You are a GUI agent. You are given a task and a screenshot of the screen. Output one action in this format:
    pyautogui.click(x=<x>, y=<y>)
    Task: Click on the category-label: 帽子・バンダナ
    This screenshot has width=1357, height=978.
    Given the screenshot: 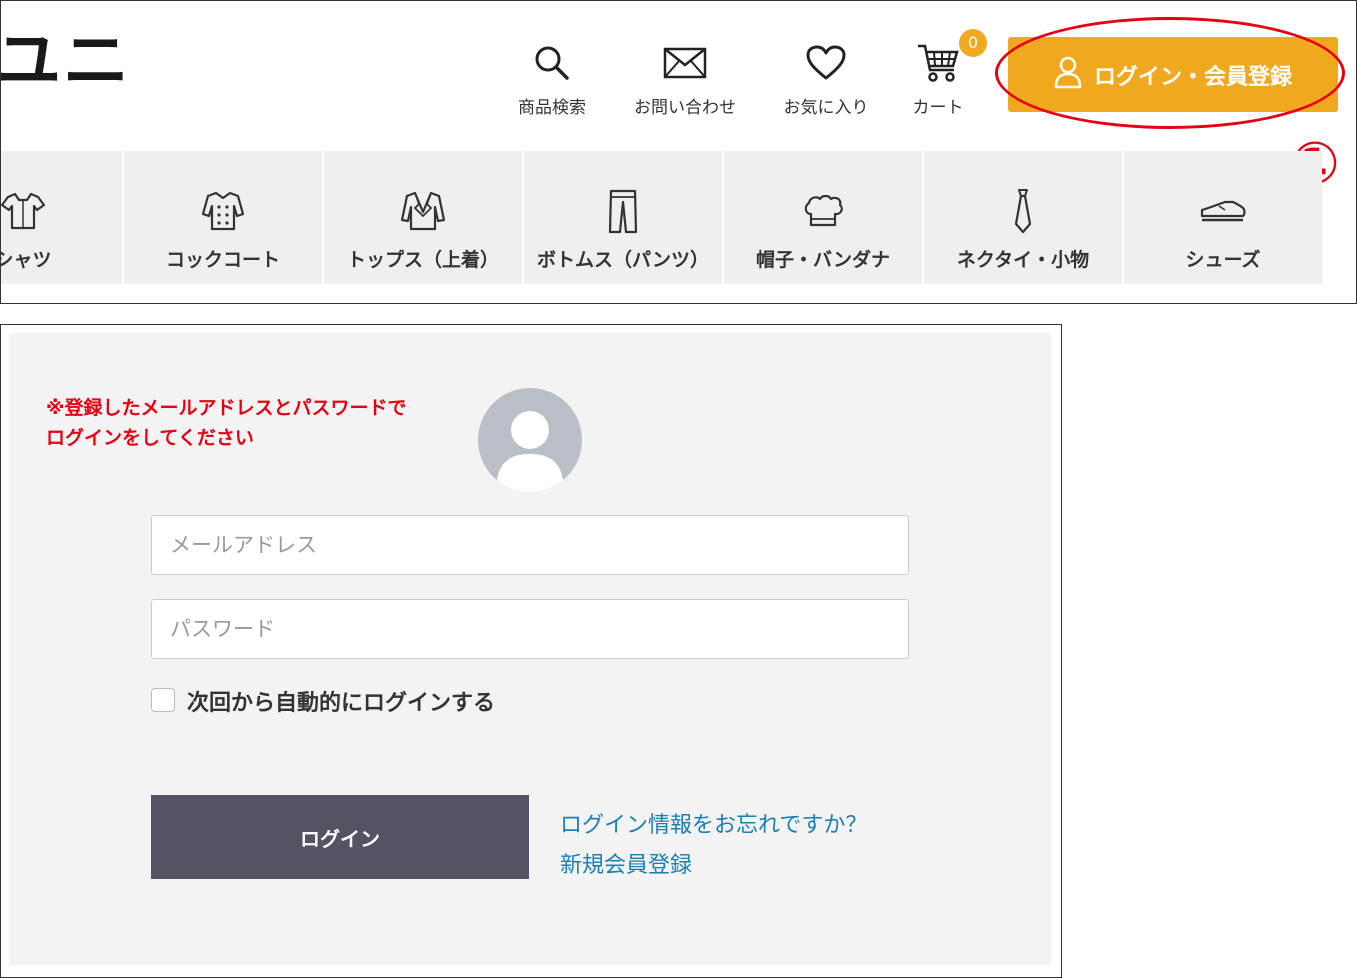 What is the action you would take?
    pyautogui.click(x=823, y=260)
    